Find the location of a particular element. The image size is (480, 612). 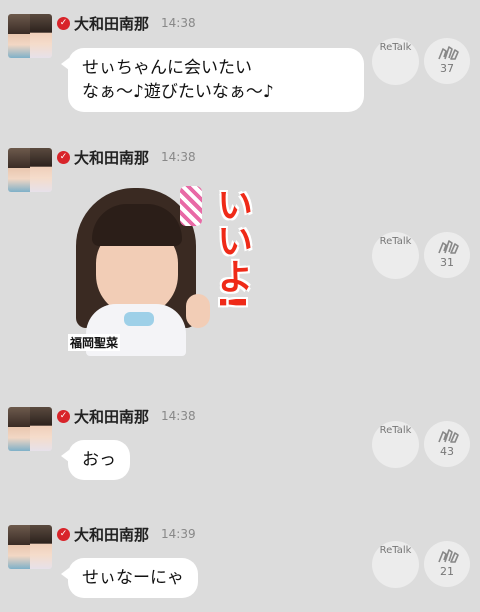

message-bubble: せぃちゃんに会いたい なぁ〜♪遊びたいなぁ〜♪ is located at coordinates (212, 80).